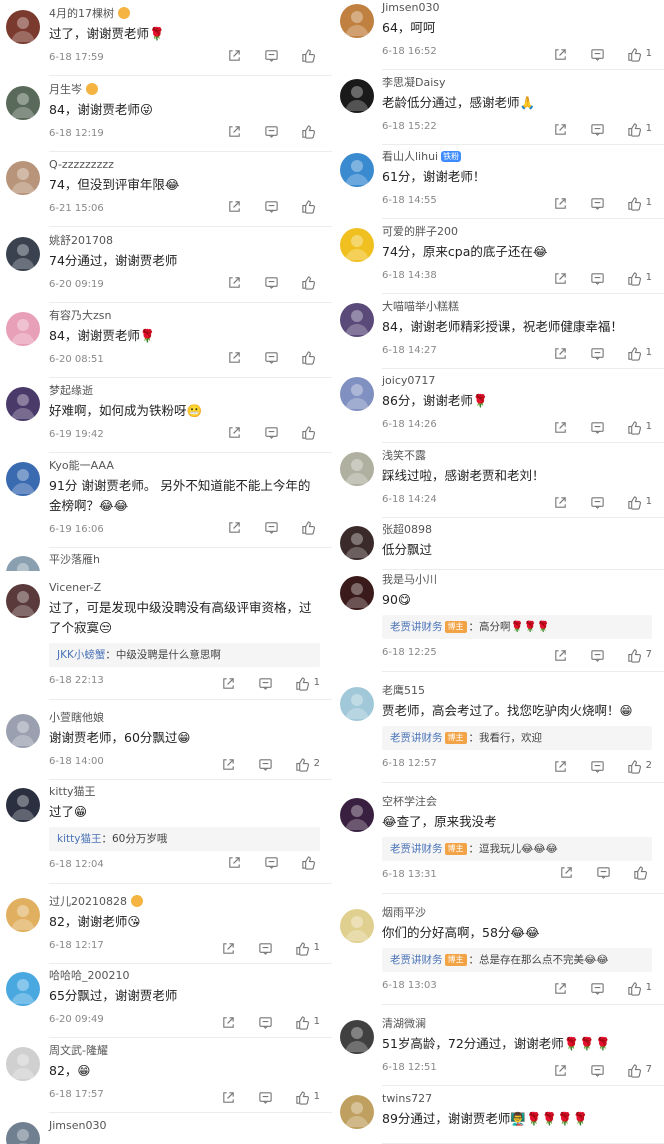 The height and width of the screenshot is (1144, 664). What do you see at coordinates (403, 690) in the screenshot?
I see `username-text: 老鹰515` at bounding box center [403, 690].